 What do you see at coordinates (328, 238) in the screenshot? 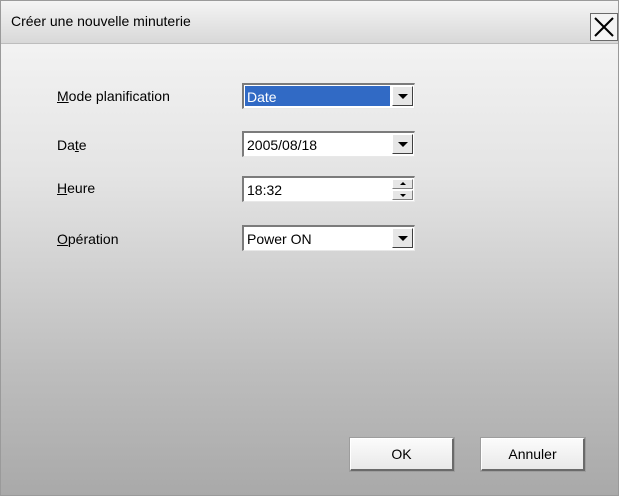
I see `operation-select: Power ON` at bounding box center [328, 238].